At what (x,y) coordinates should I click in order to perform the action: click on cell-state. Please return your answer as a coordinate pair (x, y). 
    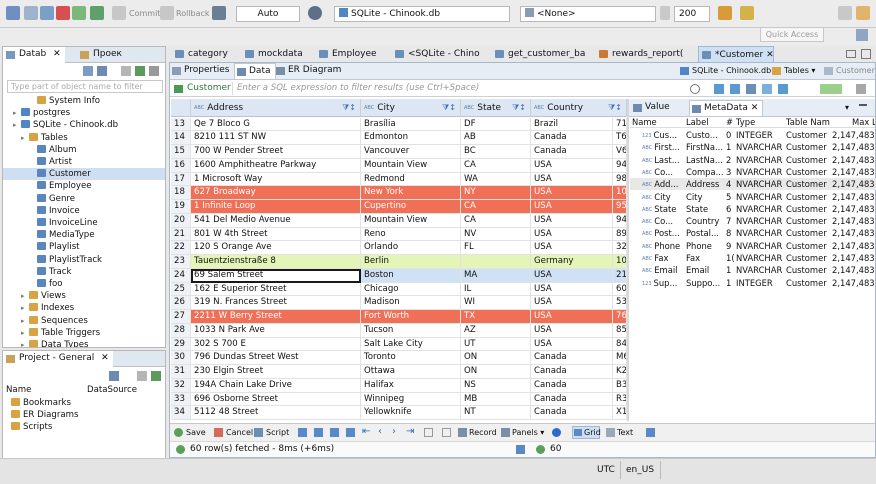
    Looking at the image, I should click on (496, 262).